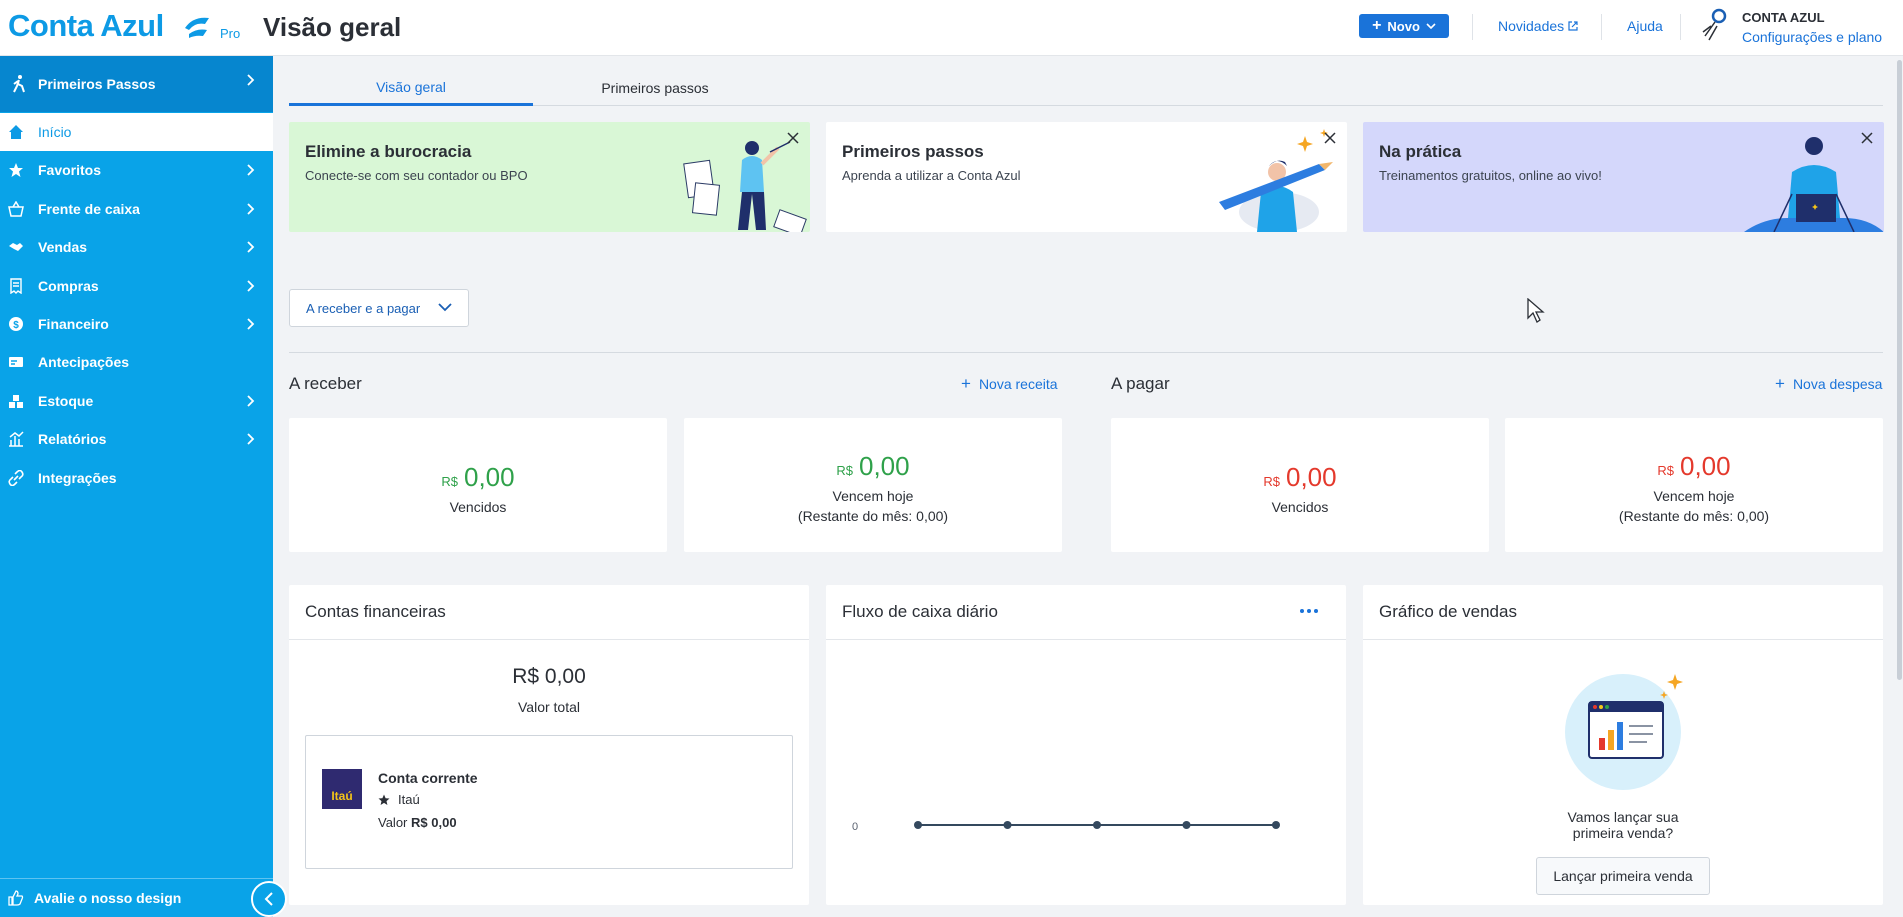  I want to click on sidebar-item-label: Início, so click(55, 132).